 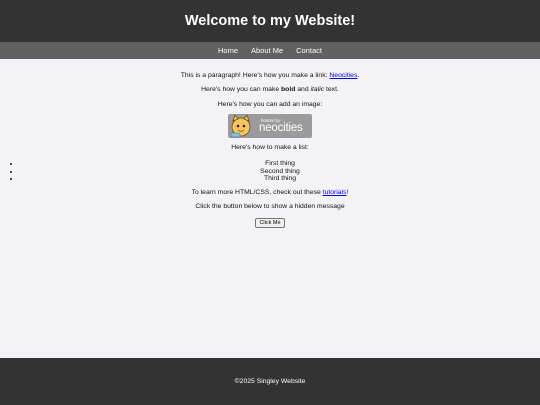 What do you see at coordinates (358, 75) in the screenshot?
I see `intro-period: .` at bounding box center [358, 75].